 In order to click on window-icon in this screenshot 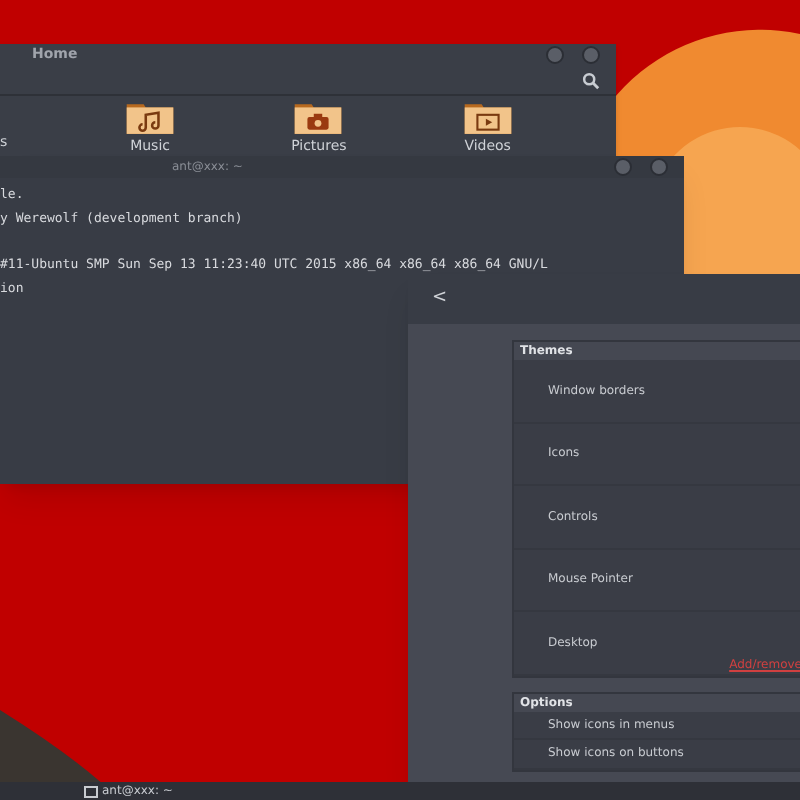, I will do `click(91, 791)`.